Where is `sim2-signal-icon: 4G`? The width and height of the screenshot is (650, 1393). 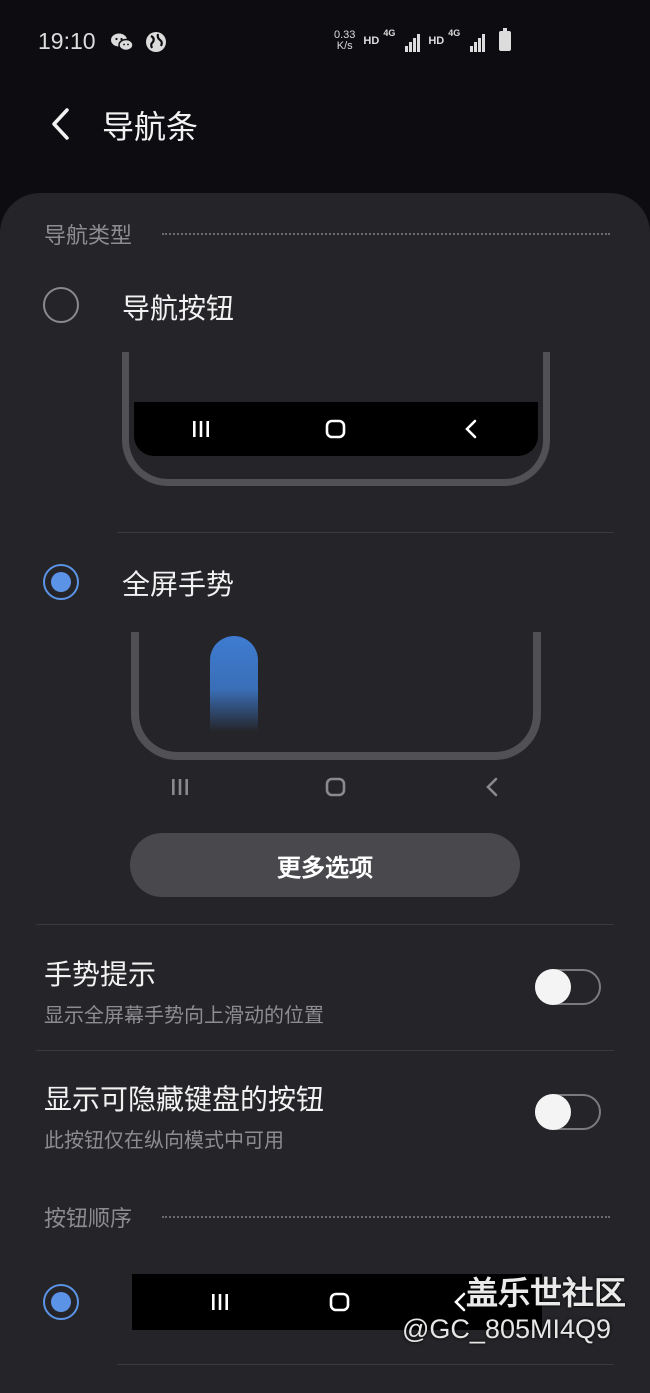
sim2-signal-icon: 4G is located at coordinates (467, 40).